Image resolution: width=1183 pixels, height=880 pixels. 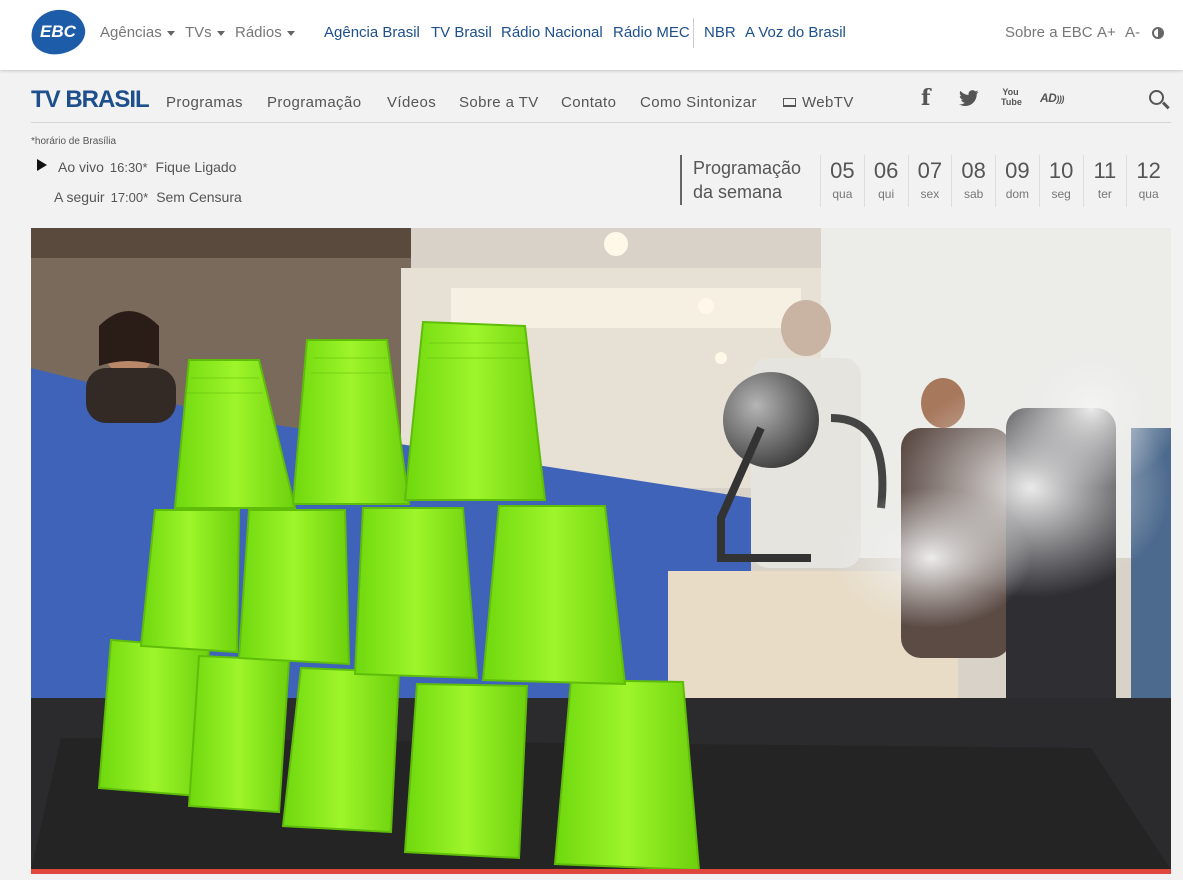 What do you see at coordinates (1148, 170) in the screenshot?
I see `day-number: 12` at bounding box center [1148, 170].